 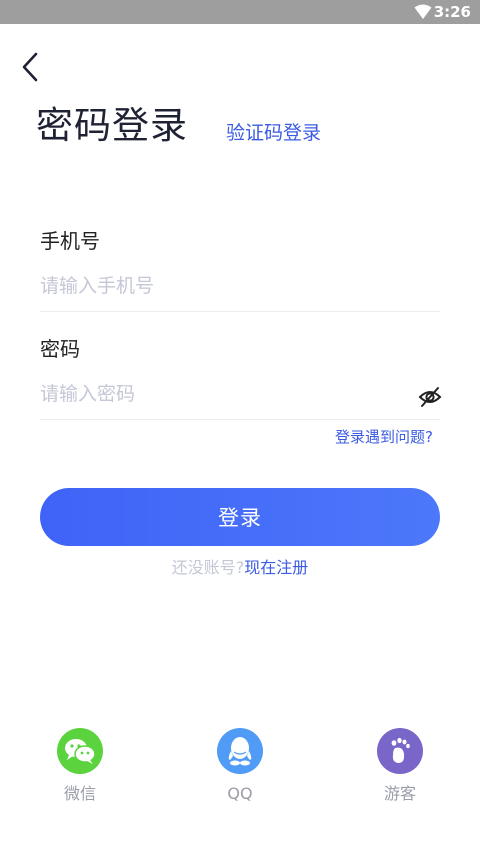 I want to click on wechat-login-button: 微信, so click(x=80, y=766).